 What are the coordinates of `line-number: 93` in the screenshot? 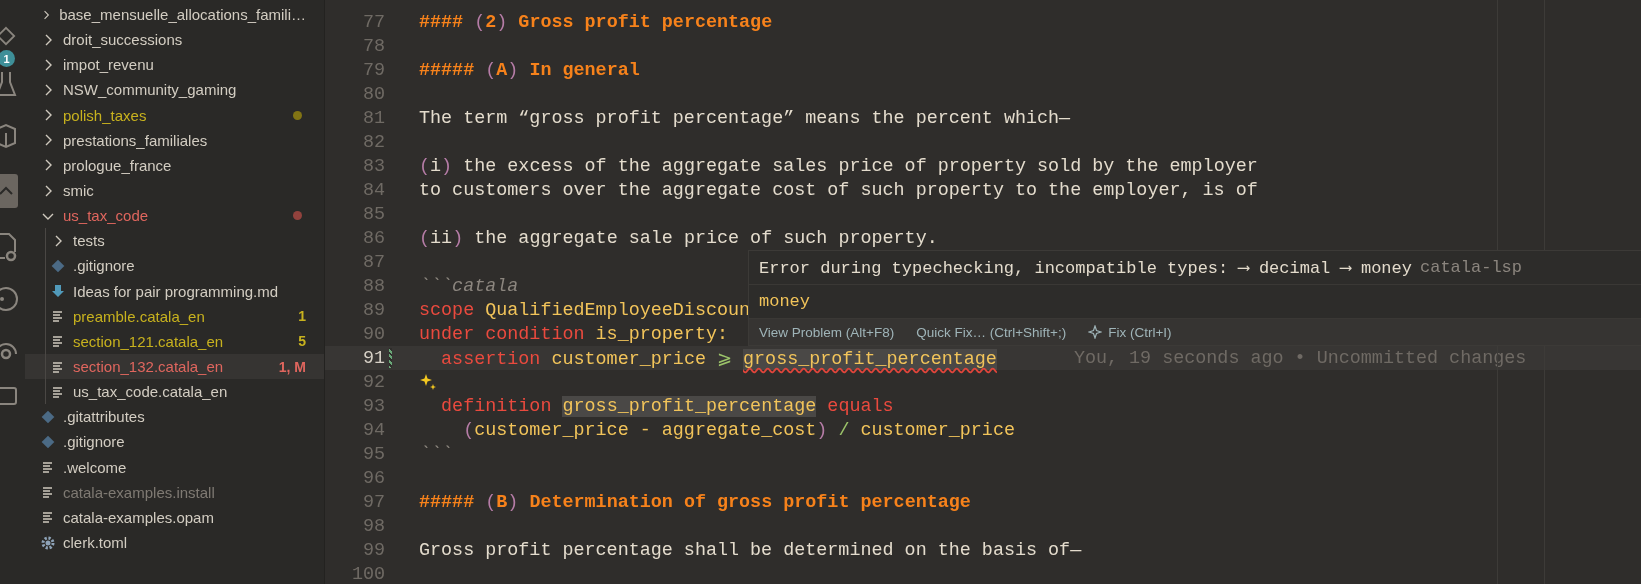 It's located at (373, 406).